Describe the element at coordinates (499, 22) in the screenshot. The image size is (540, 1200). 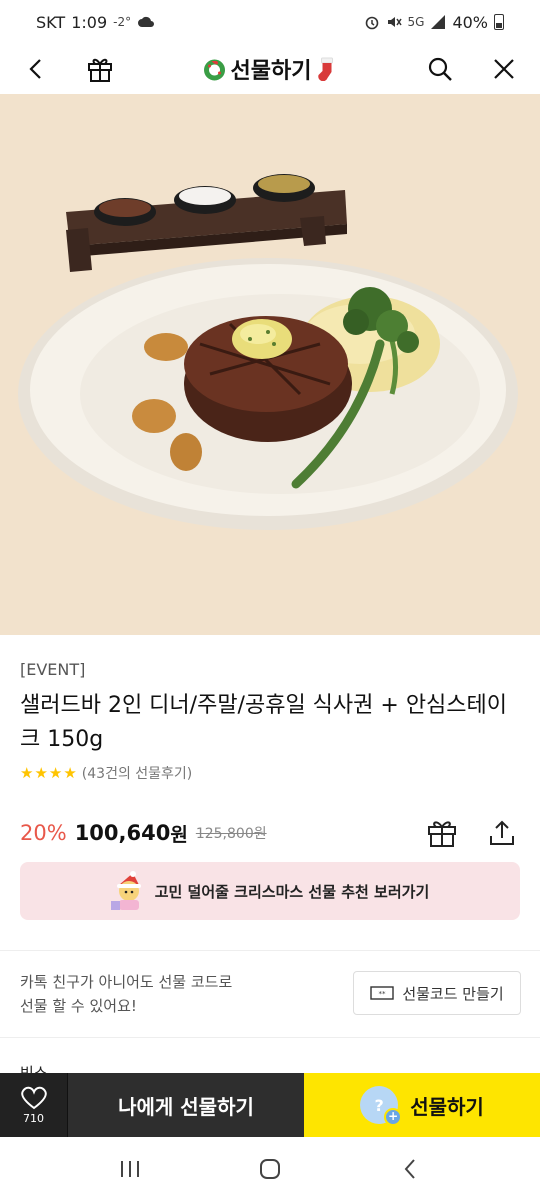
I see `battery-icon` at that location.